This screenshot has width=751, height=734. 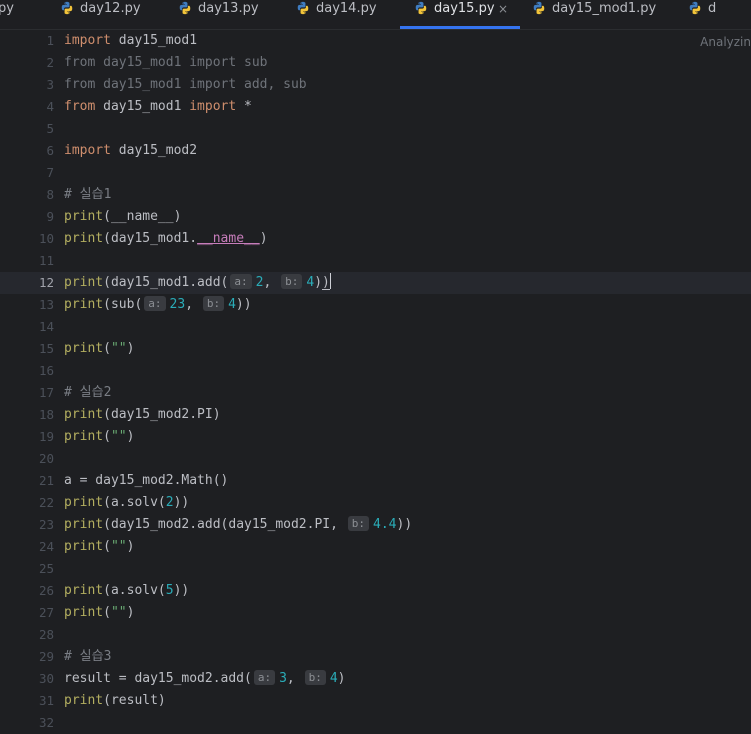 What do you see at coordinates (375, 63) in the screenshot?
I see `code-line: 2 from day15_mod1 import sub` at bounding box center [375, 63].